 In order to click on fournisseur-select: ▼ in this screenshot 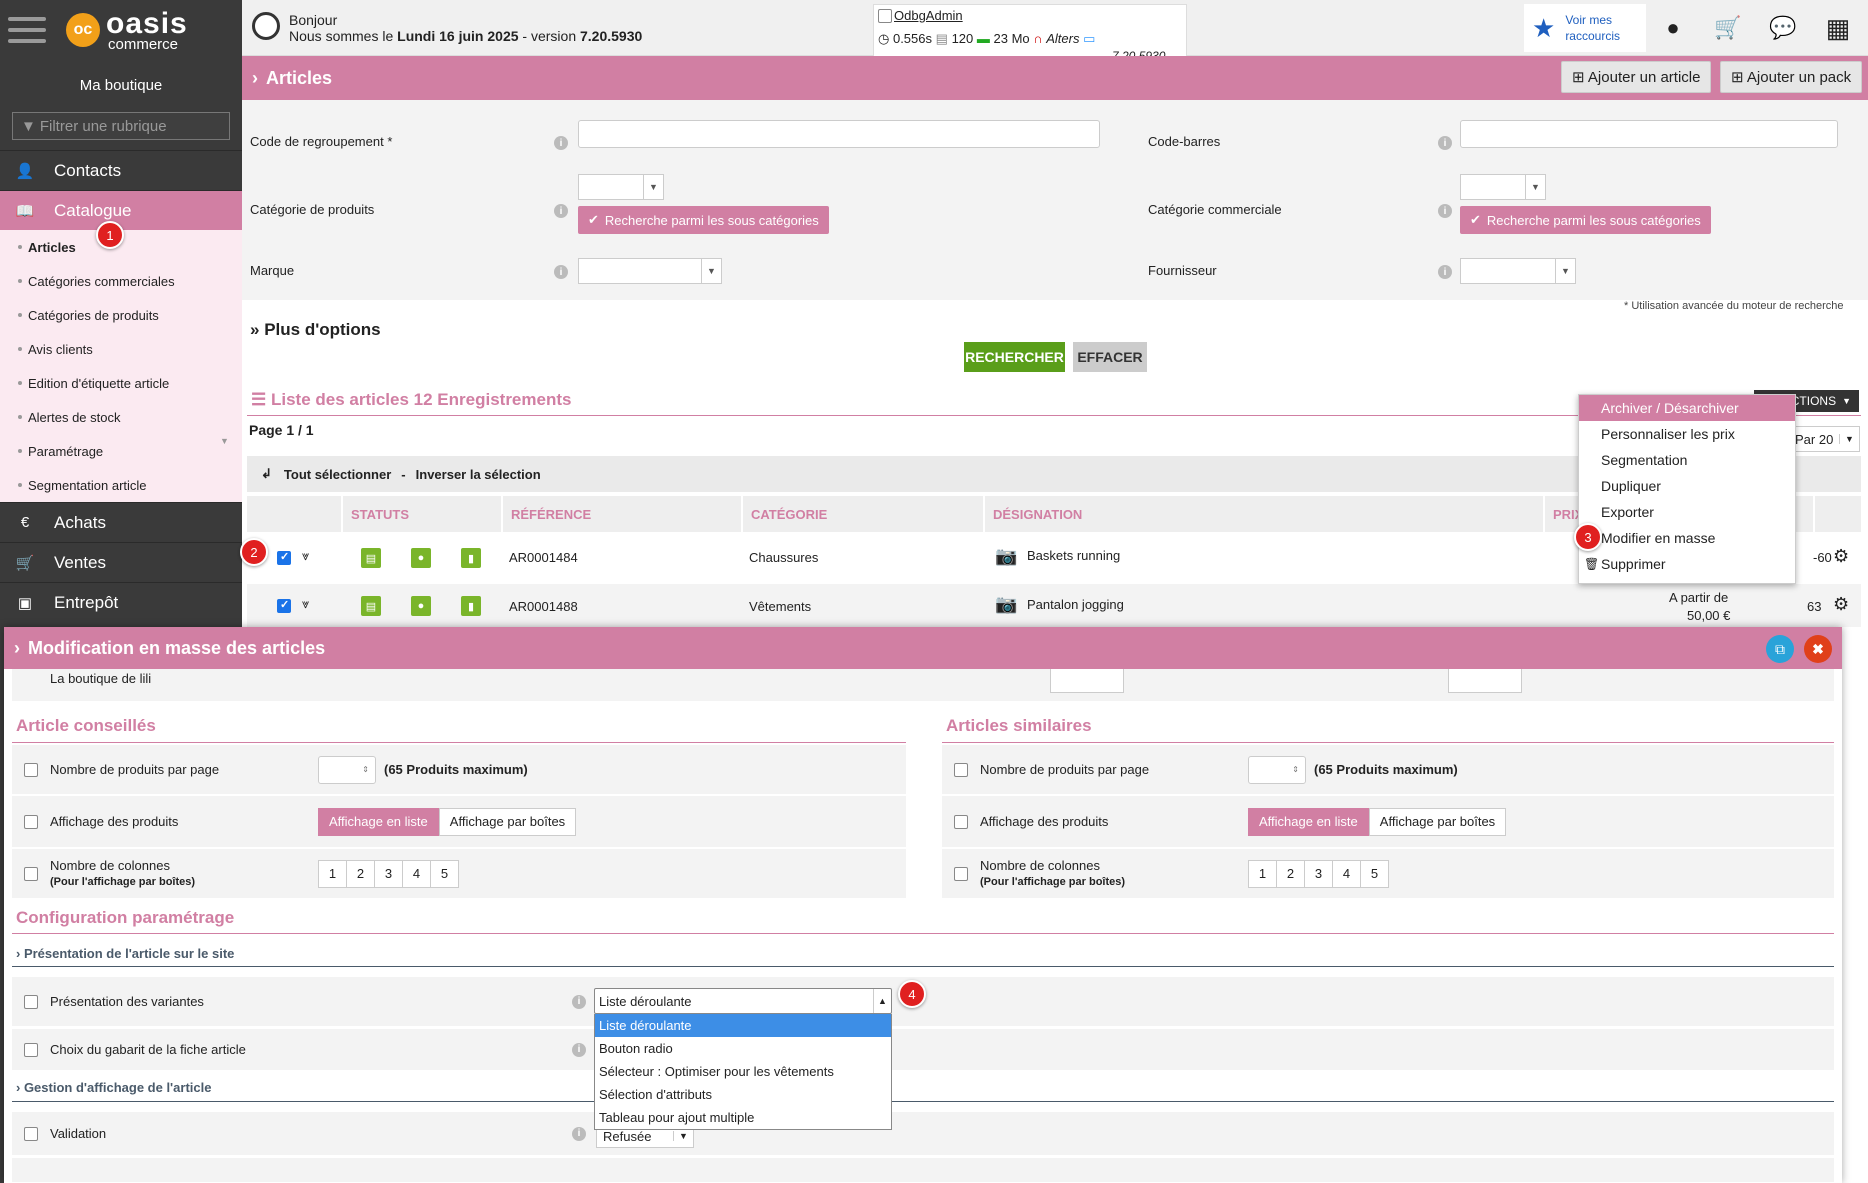, I will do `click(1518, 271)`.